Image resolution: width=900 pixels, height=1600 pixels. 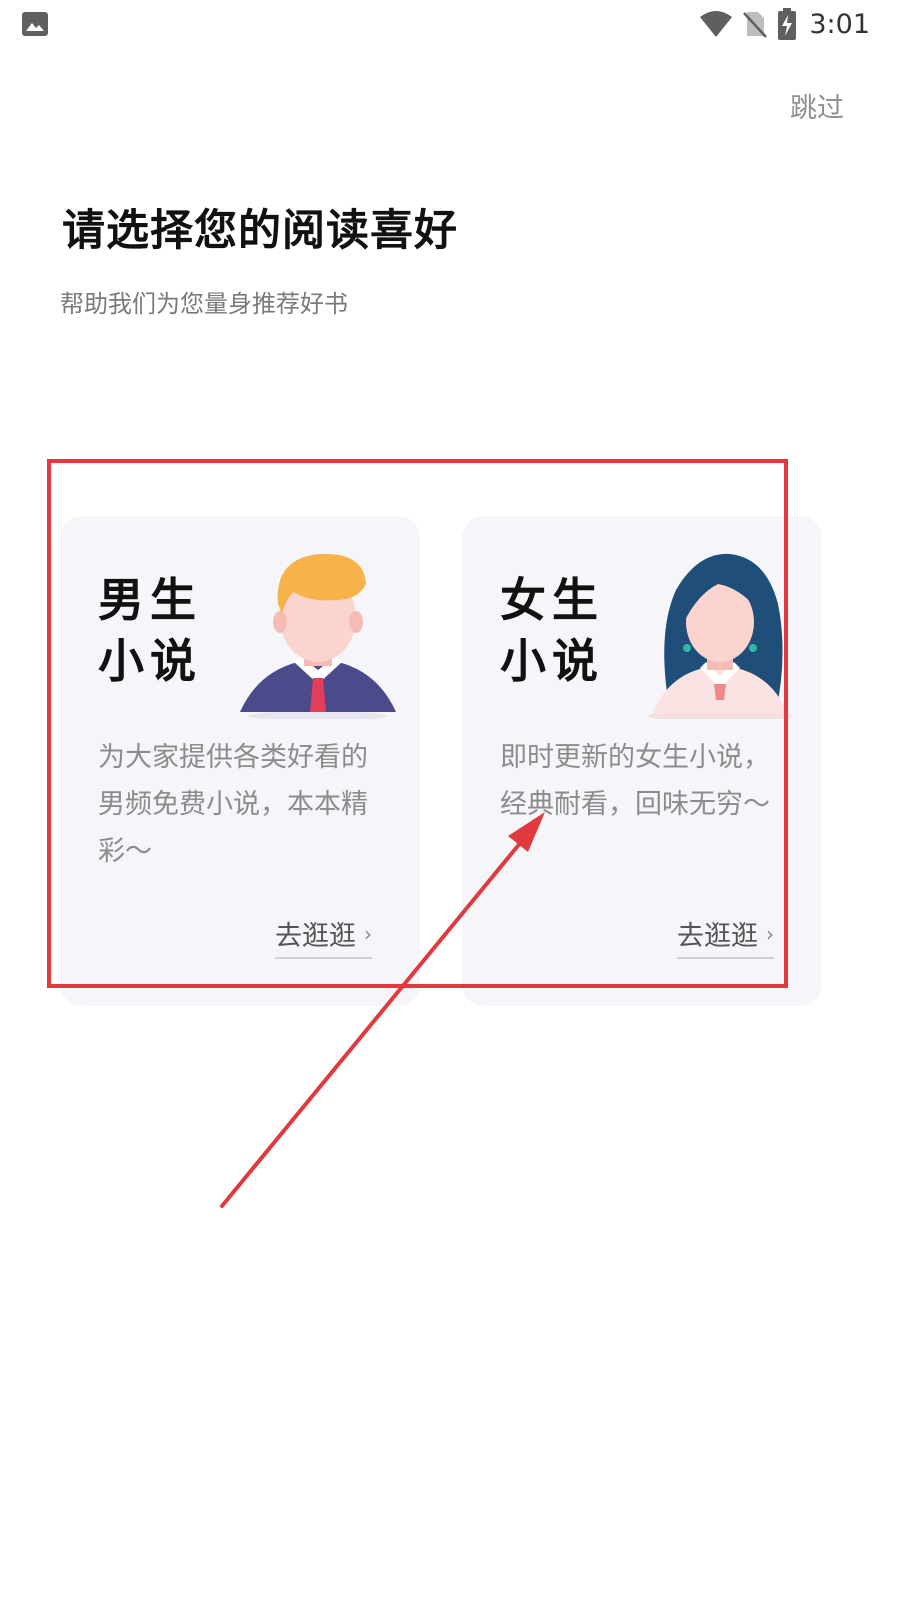 I want to click on card-title-line: 女生, so click(x=552, y=600).